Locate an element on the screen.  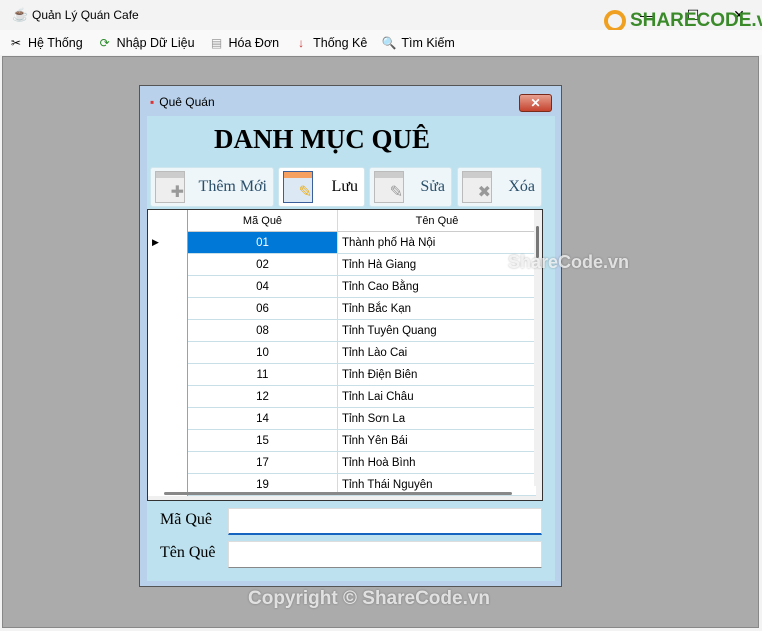
cell-ten-que: Tỉnh Lai Châu is located at coordinates (437, 397).